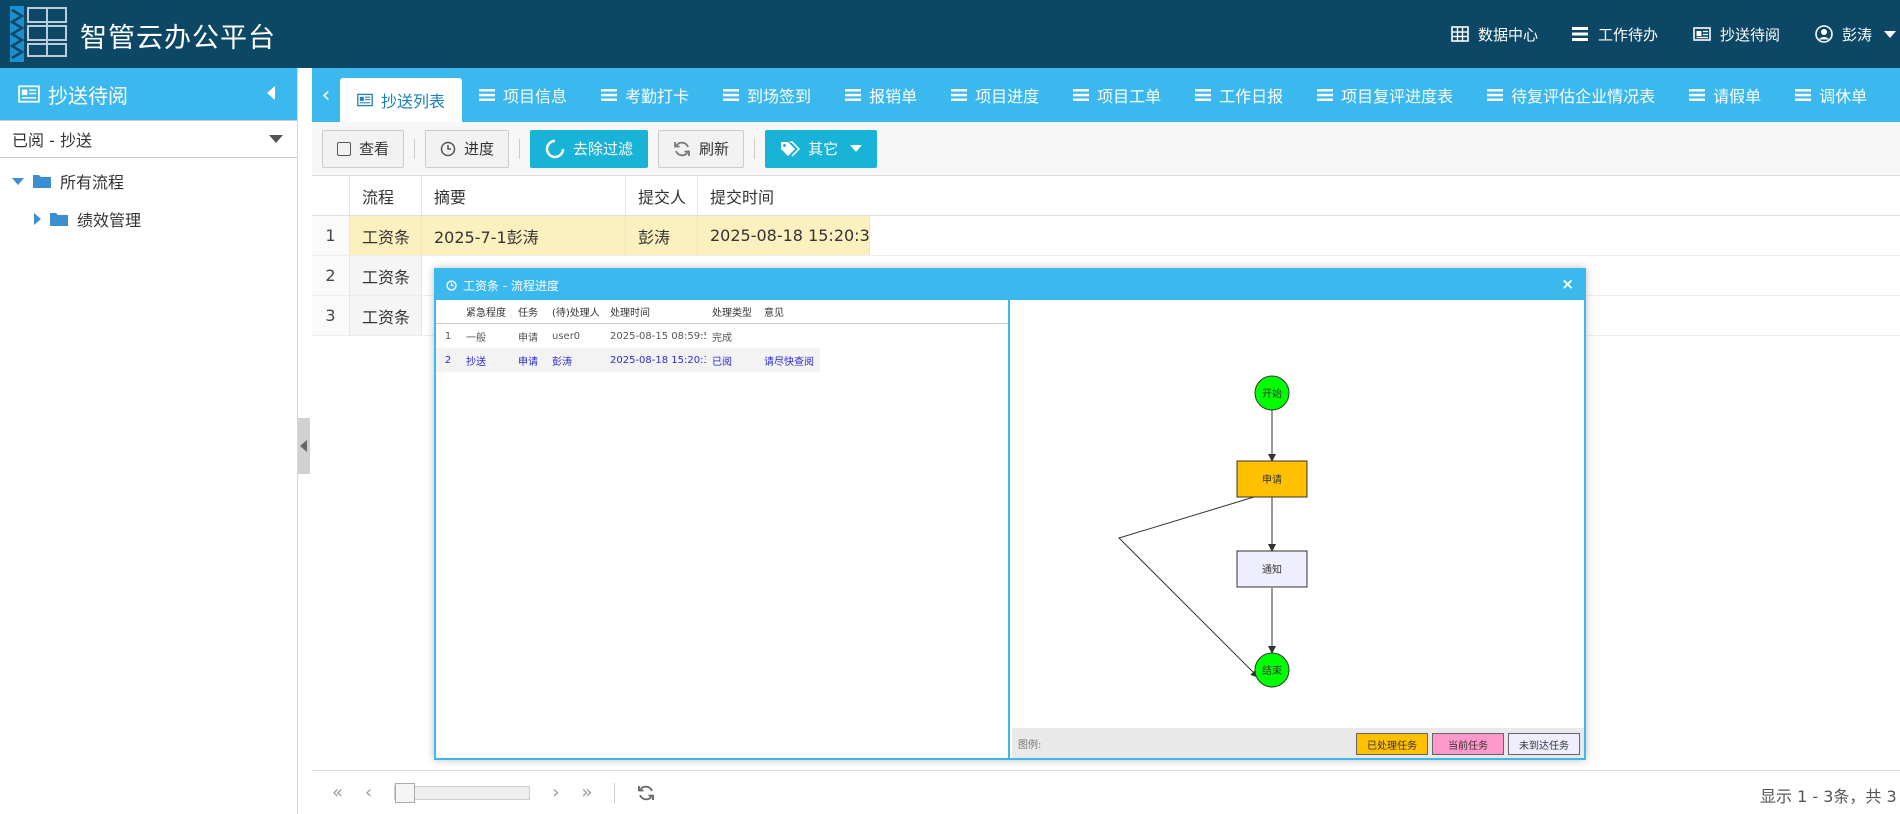 Image resolution: width=1900 pixels, height=814 pixels. What do you see at coordinates (1106, 236) in the screenshot?
I see `table-row: 1 工资条 2025-7-1彭涛 彭涛 2025-08-18 15:20:33` at bounding box center [1106, 236].